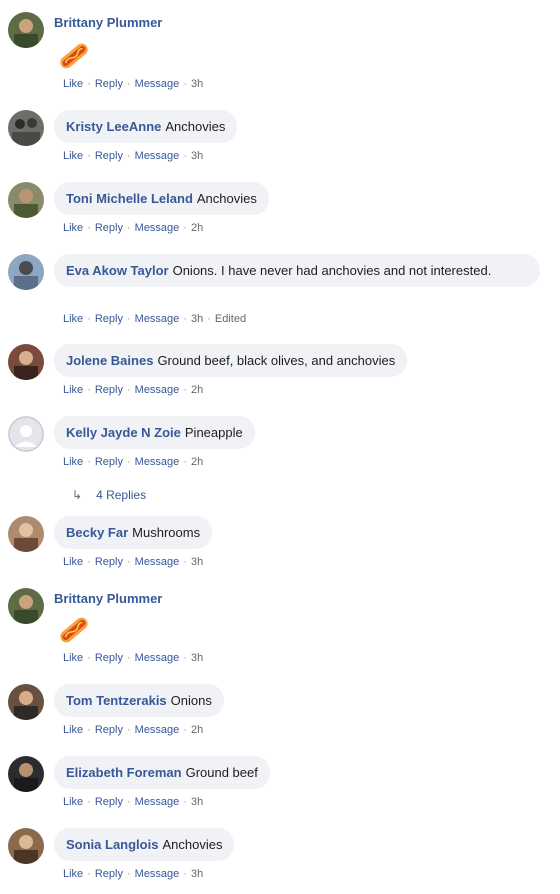 The image size is (560, 894). I want to click on comment-bubble: Elizabeth Foreman Ground beef, so click(162, 772).